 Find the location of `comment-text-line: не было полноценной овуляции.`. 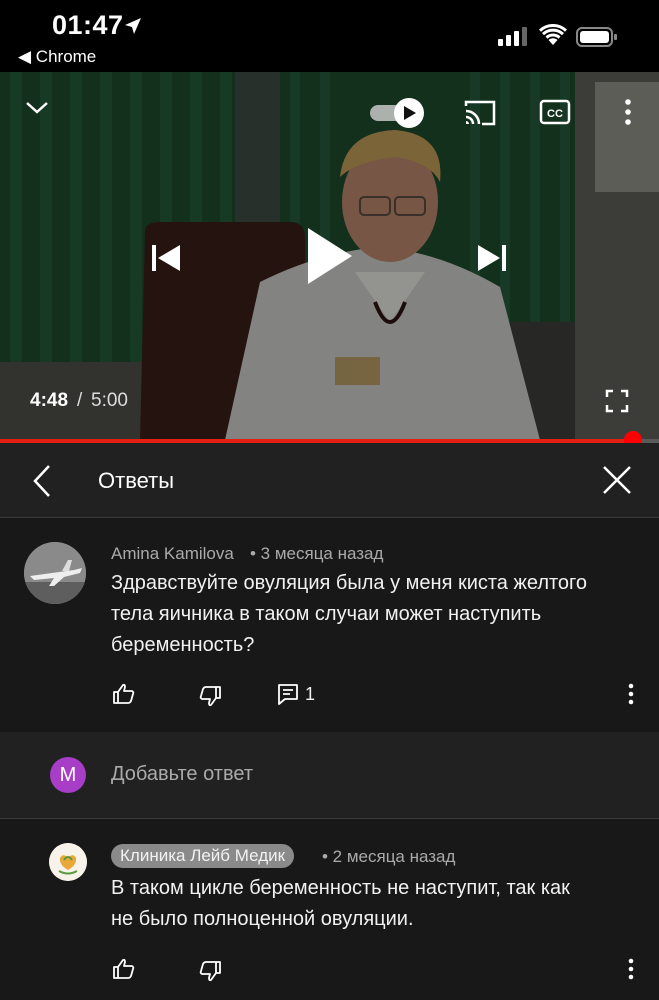

comment-text-line: не было полноценной овуляции. is located at coordinates (262, 919).